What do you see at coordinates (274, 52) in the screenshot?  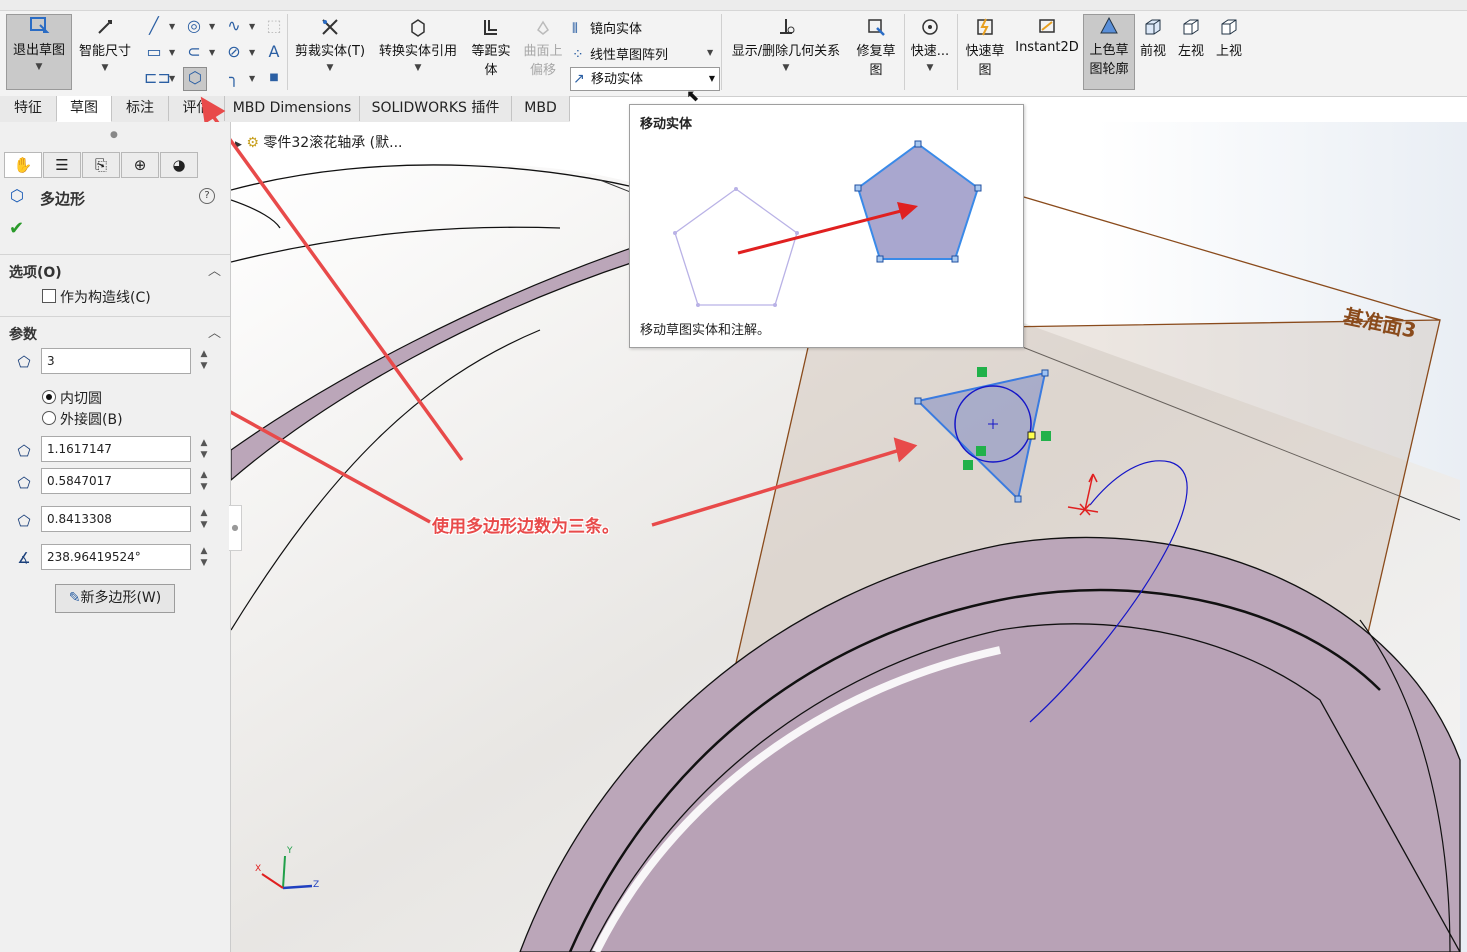 I see `text-tool-icon: A` at bounding box center [274, 52].